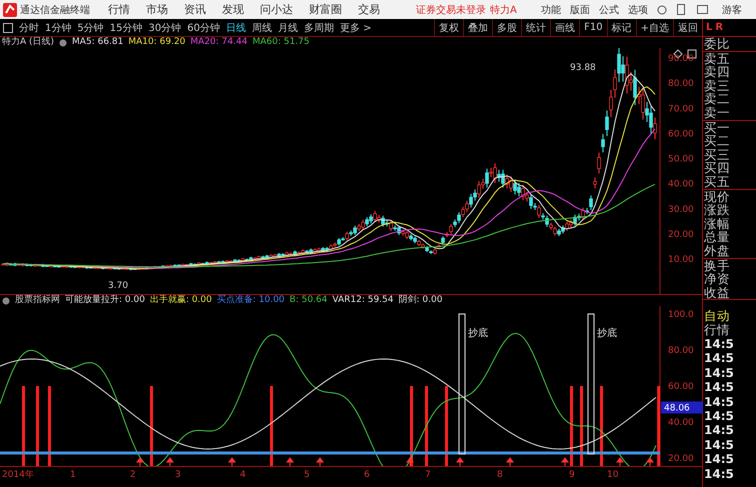  Describe the element at coordinates (287, 27) in the screenshot. I see `period-tab: 月线` at that location.